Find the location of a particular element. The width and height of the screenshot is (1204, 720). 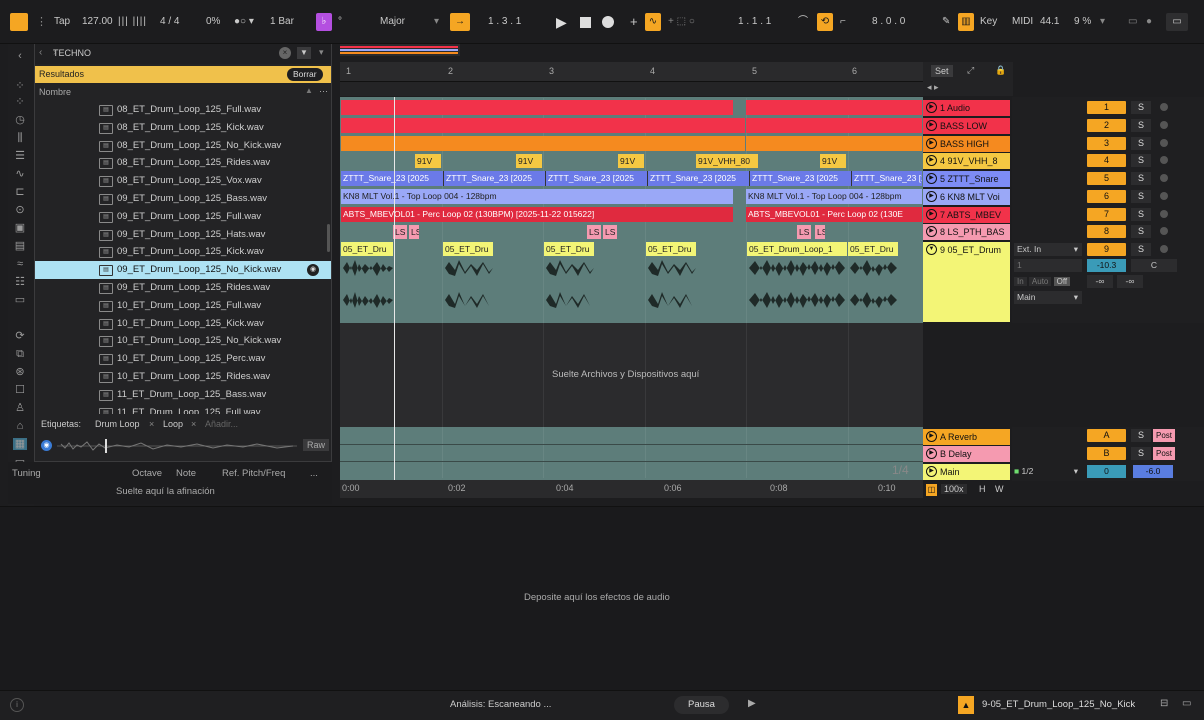

quantize-select: 1 Bar is located at coordinates (282, 22).